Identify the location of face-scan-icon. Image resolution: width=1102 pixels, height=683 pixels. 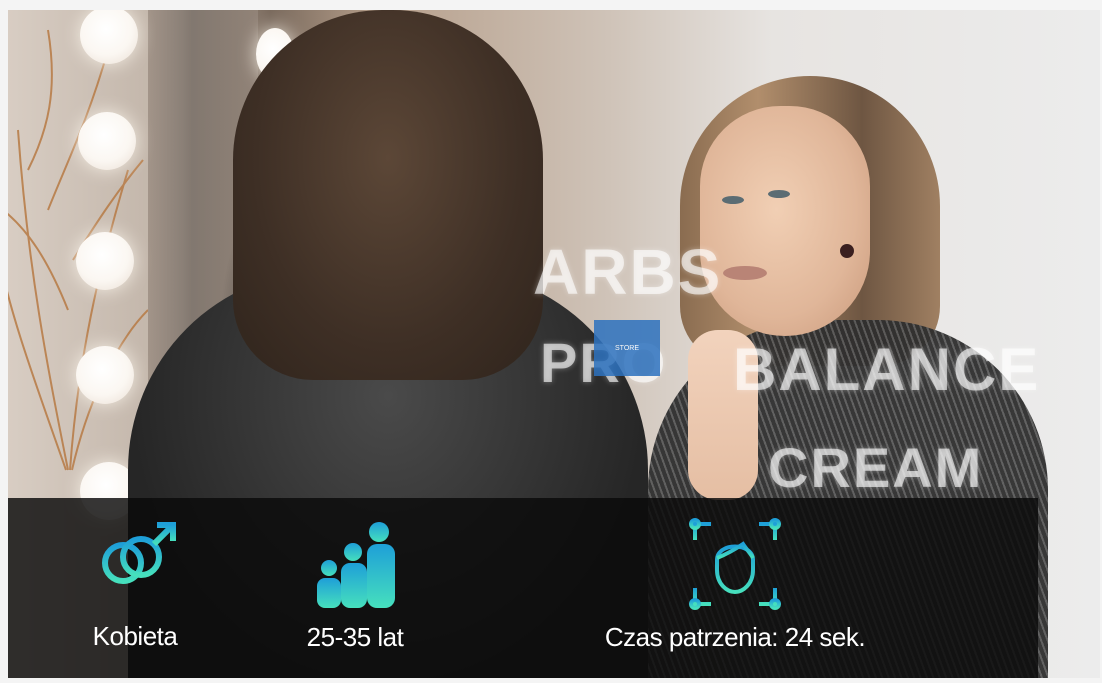
(735, 564).